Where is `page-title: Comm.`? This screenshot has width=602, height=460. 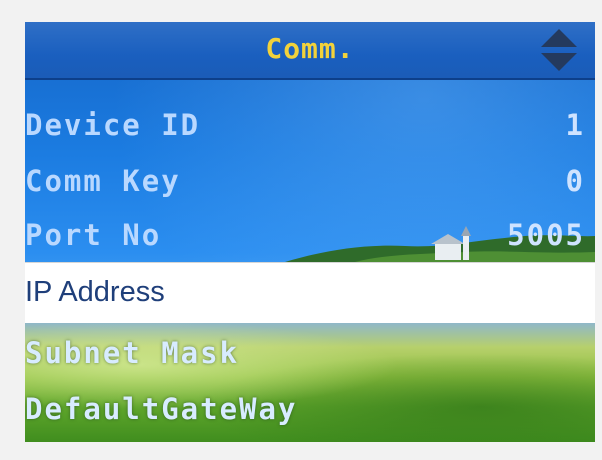
page-title: Comm. is located at coordinates (310, 48).